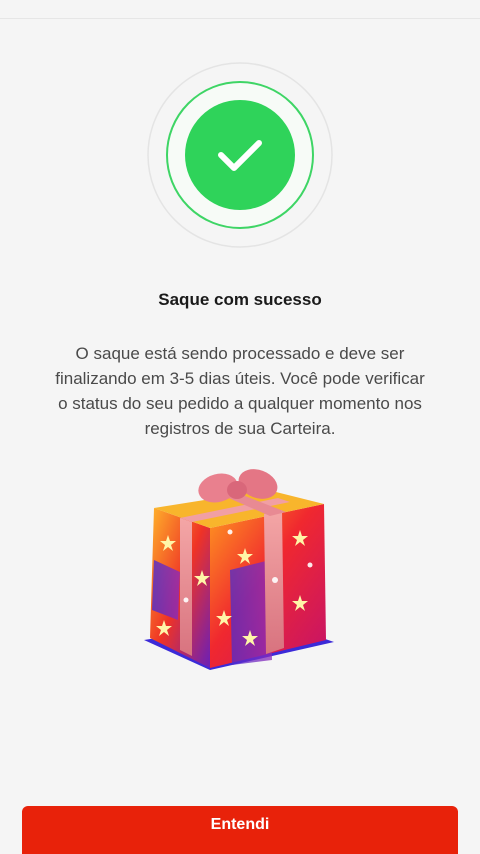 Image resolution: width=480 pixels, height=854 pixels. I want to click on top-divider, so click(240, 18).